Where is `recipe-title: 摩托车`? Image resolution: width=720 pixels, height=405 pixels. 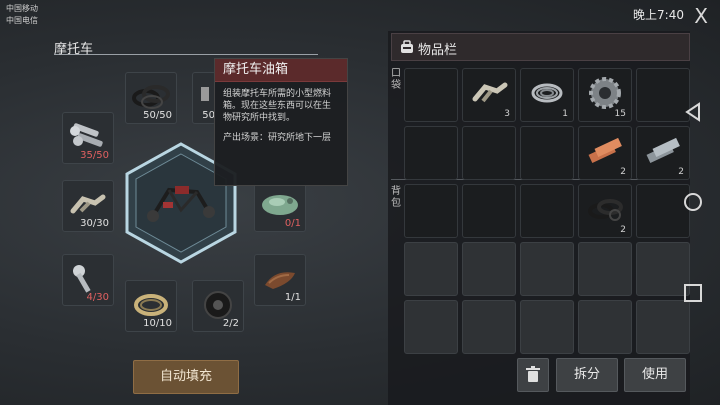 recipe-title: 摩托车 is located at coordinates (74, 49).